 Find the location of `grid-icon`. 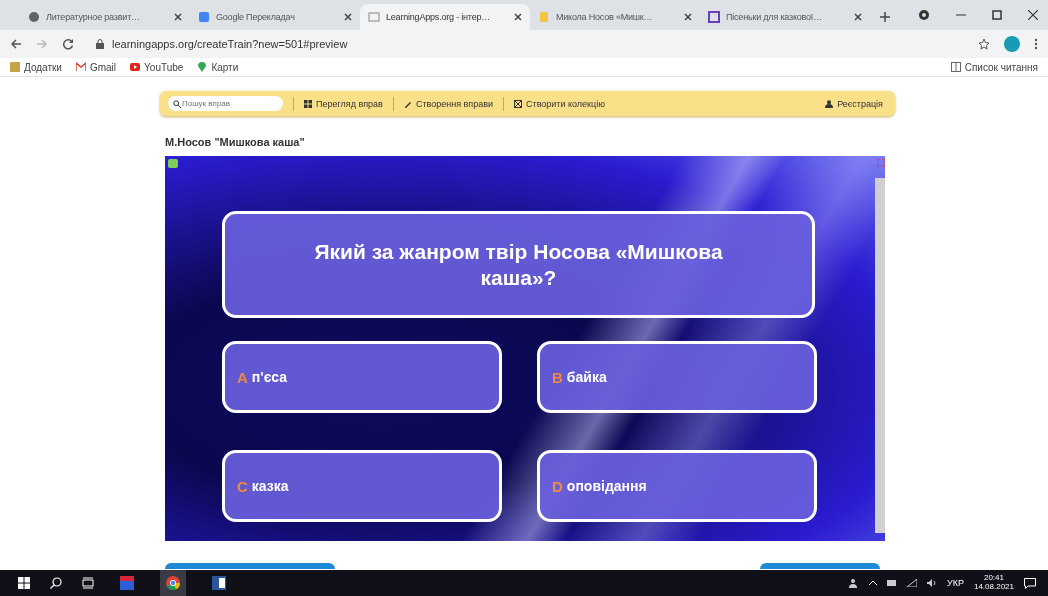

grid-icon is located at coordinates (308, 103).